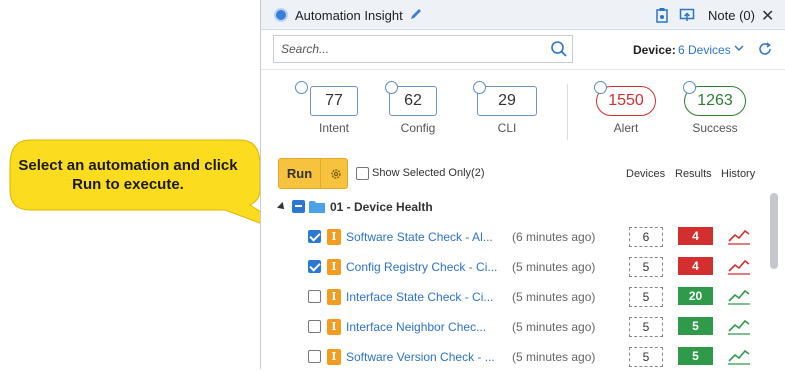 The width and height of the screenshot is (785, 372). I want to click on results-header: Results, so click(693, 174).